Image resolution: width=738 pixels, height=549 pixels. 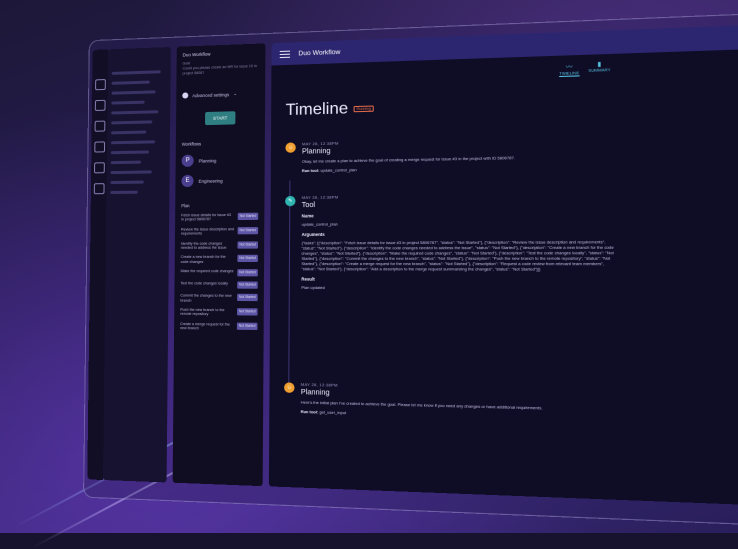 I want to click on run-tool-value: get_user_input, so click(x=333, y=413).